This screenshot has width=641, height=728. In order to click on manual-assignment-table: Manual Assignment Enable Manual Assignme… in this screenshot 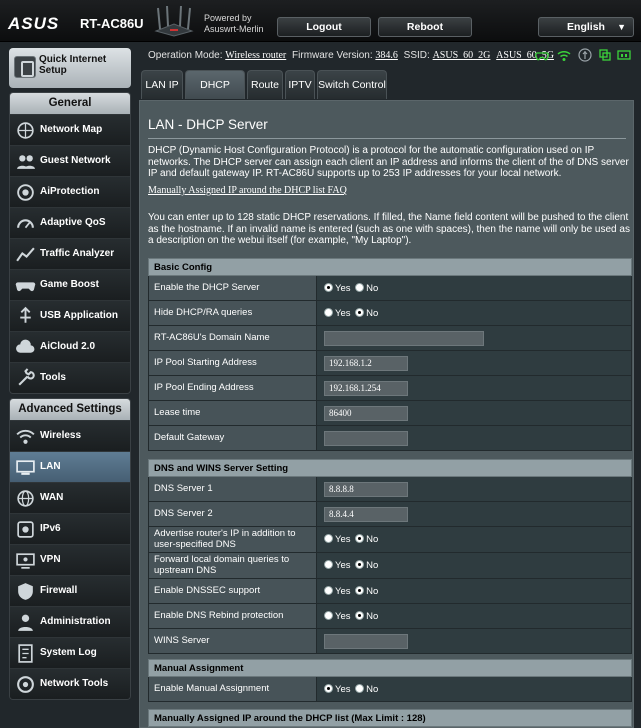, I will do `click(390, 680)`.